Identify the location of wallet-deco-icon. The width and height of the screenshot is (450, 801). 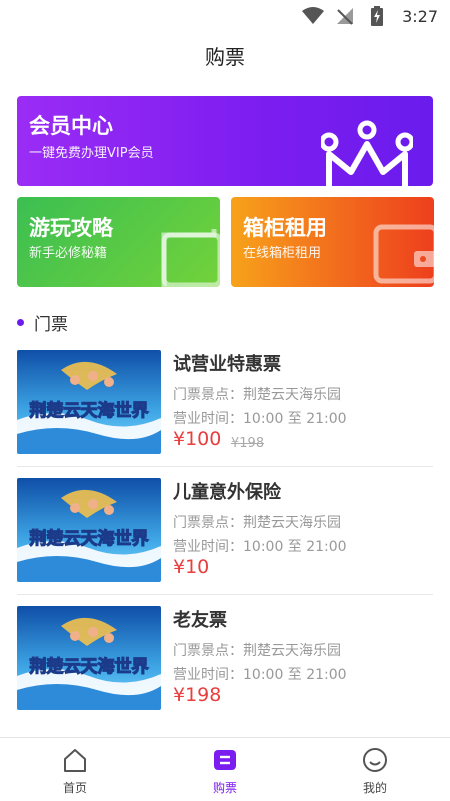
(403, 254).